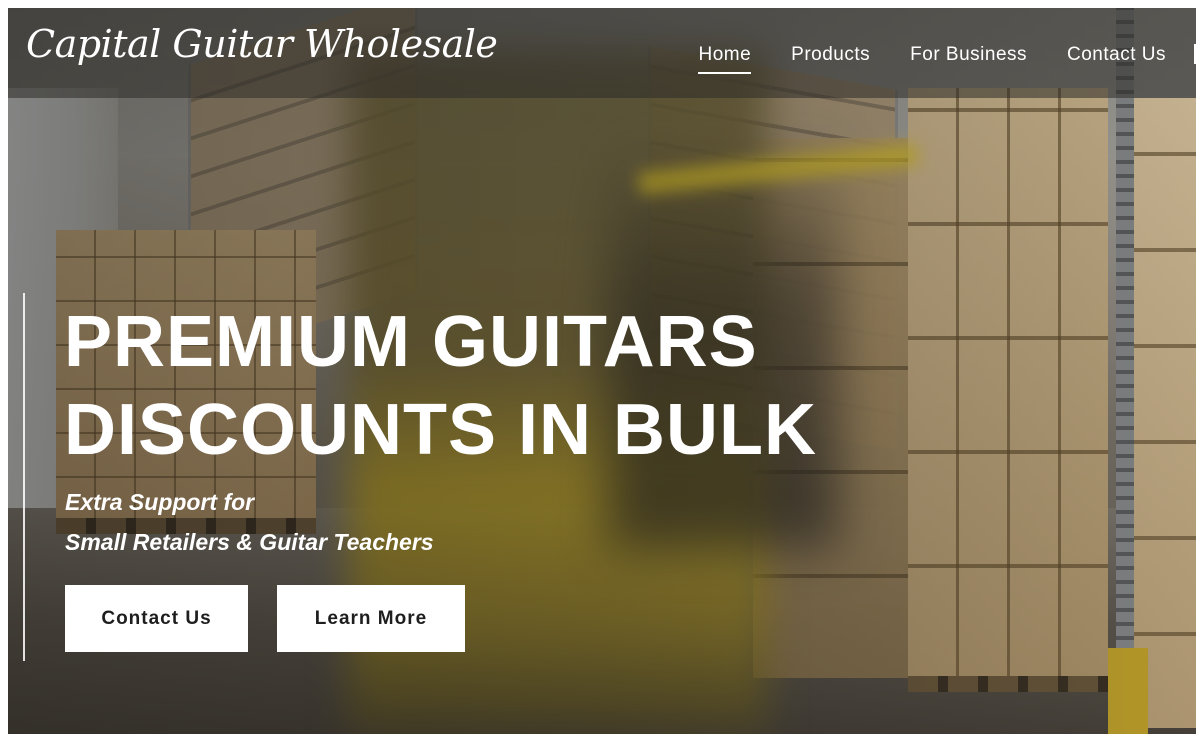  What do you see at coordinates (24, 477) in the screenshot?
I see `hero-accent-line` at bounding box center [24, 477].